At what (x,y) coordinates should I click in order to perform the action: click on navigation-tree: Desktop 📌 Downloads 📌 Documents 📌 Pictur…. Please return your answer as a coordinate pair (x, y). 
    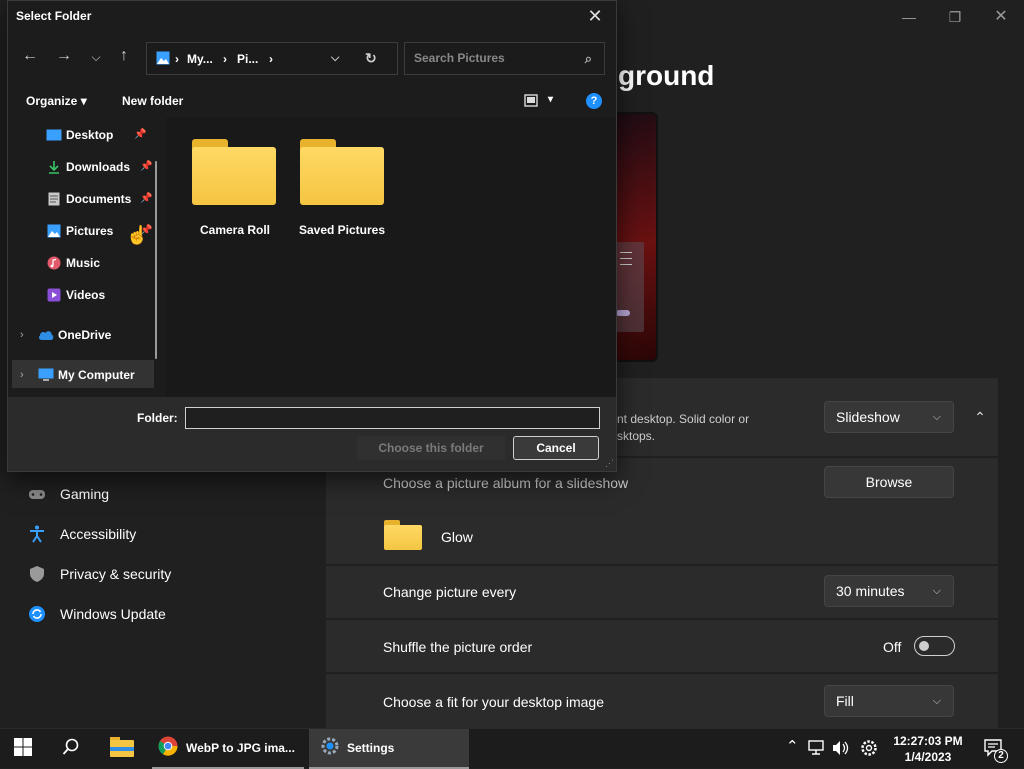
    Looking at the image, I should click on (87, 257).